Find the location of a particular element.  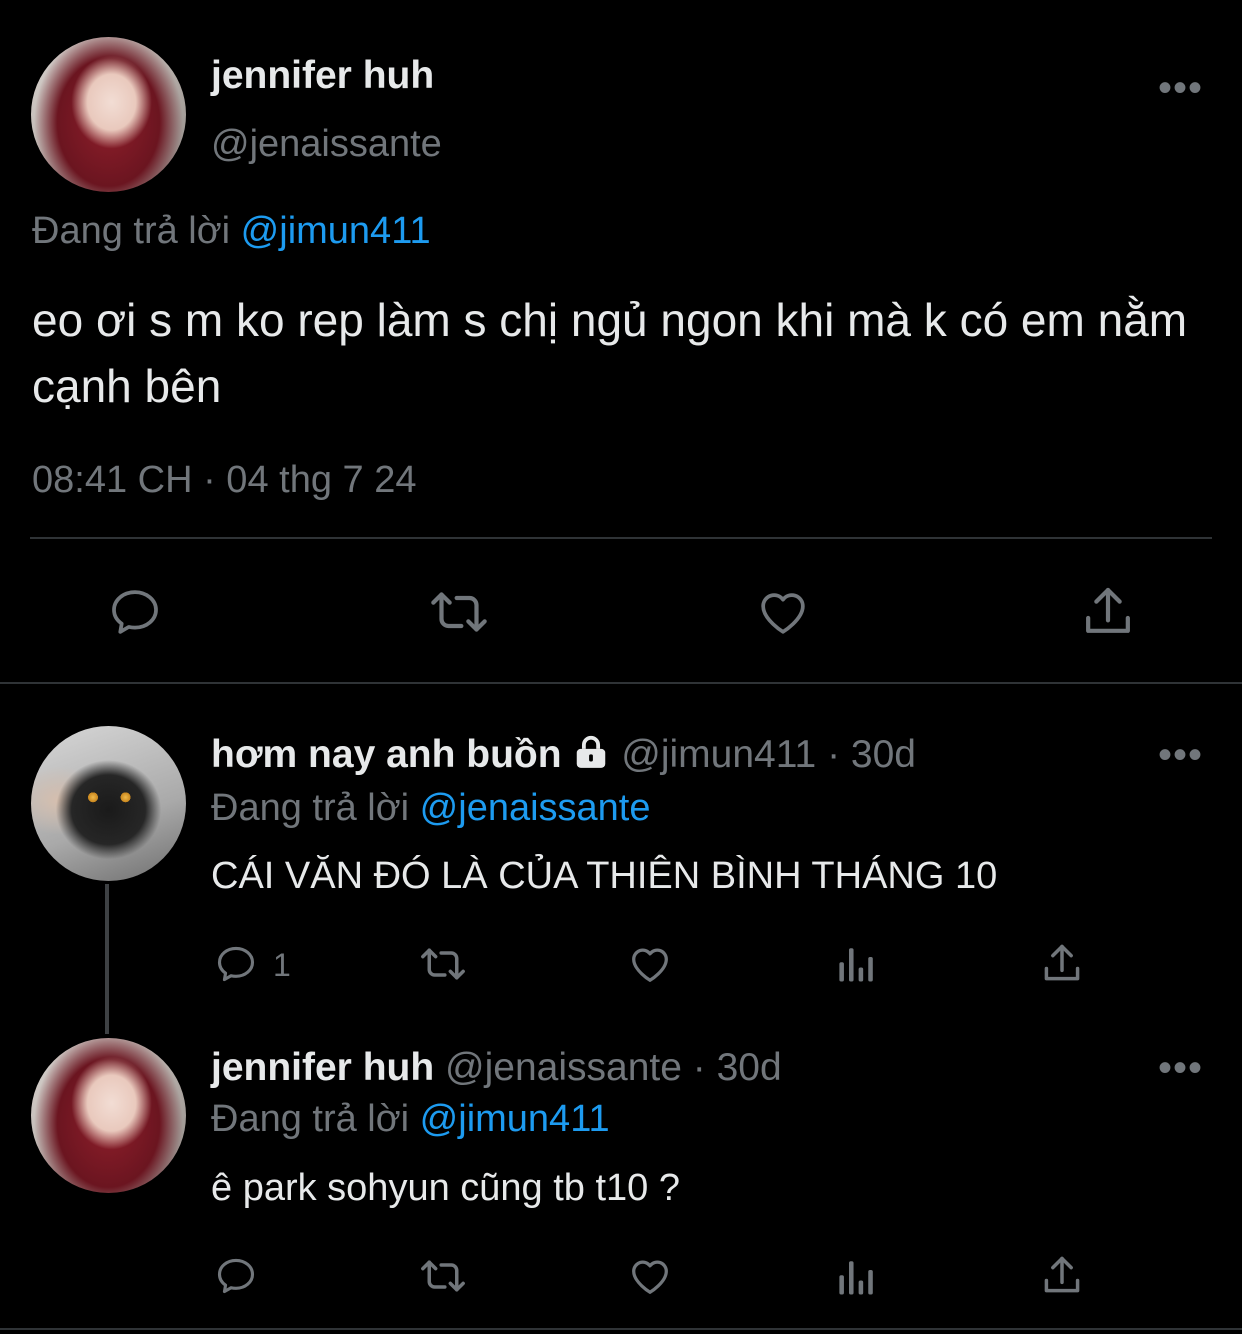

reply-text: CÁI VĂN ĐÓ LÀ CỦA THIÊN BÌNH THÁNG 10 is located at coordinates (604, 876).